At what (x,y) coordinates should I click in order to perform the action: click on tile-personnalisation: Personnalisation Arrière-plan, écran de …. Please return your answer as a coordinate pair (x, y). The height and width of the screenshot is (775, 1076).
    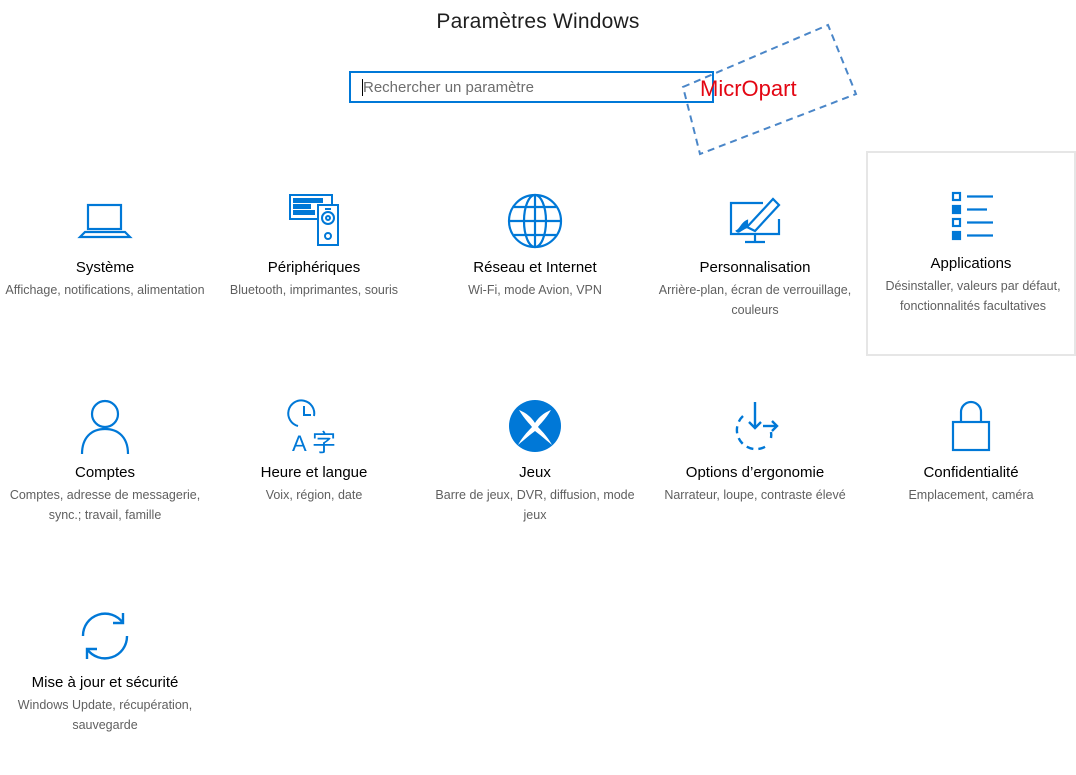
    Looking at the image, I should click on (755, 257).